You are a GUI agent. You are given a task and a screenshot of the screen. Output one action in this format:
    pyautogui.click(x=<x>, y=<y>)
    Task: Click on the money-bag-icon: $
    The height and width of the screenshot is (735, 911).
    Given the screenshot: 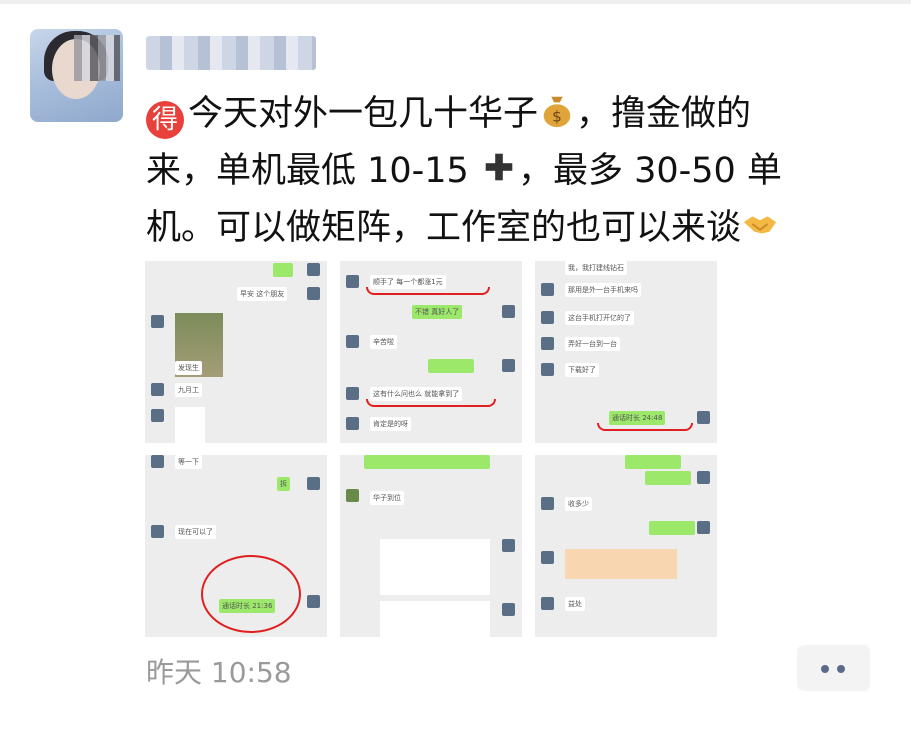 What is the action you would take?
    pyautogui.click(x=557, y=112)
    